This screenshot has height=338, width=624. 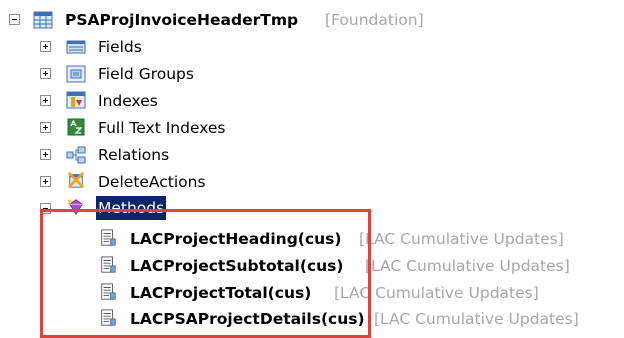 What do you see at coordinates (76, 127) in the screenshot?
I see `full-text-indexes-icon` at bounding box center [76, 127].